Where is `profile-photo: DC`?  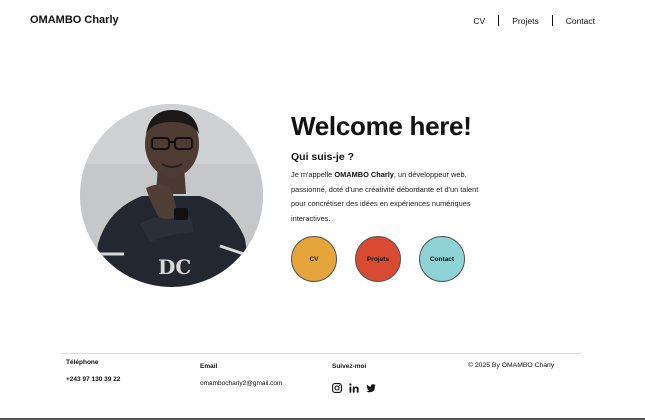
profile-photo: DC is located at coordinates (171, 195).